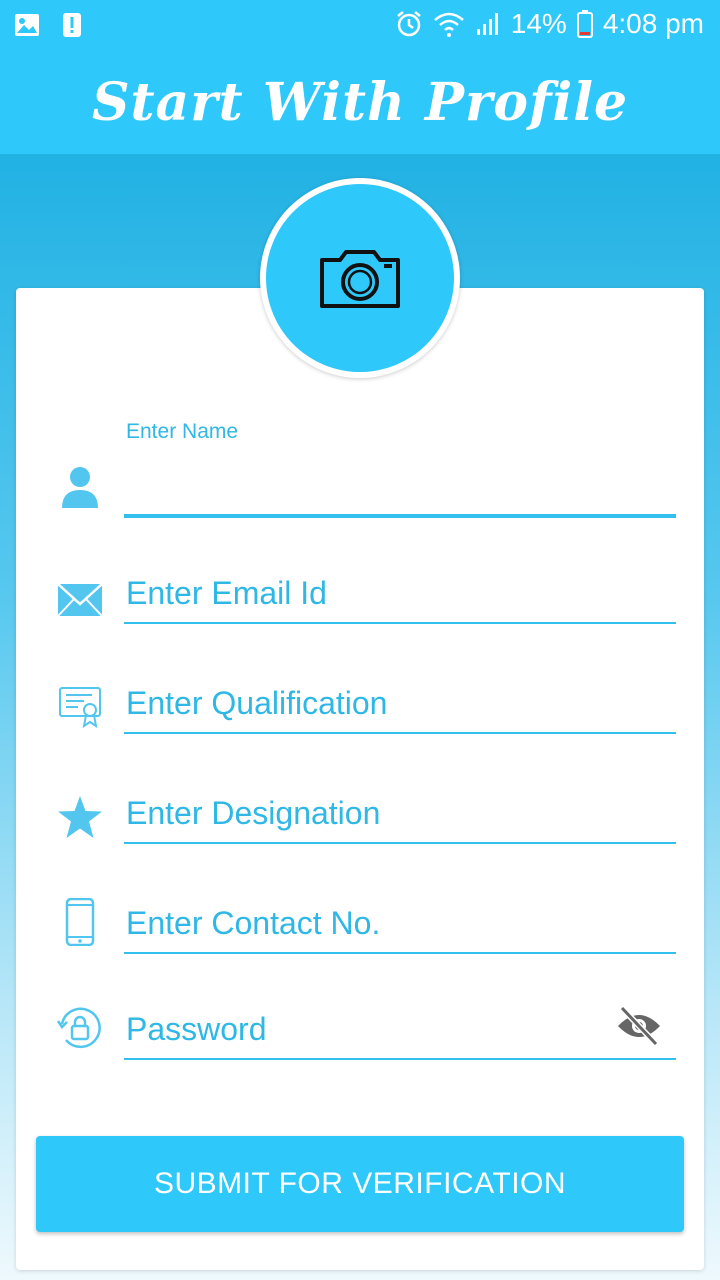  I want to click on qualification-input: Enter Qualification, so click(400, 703).